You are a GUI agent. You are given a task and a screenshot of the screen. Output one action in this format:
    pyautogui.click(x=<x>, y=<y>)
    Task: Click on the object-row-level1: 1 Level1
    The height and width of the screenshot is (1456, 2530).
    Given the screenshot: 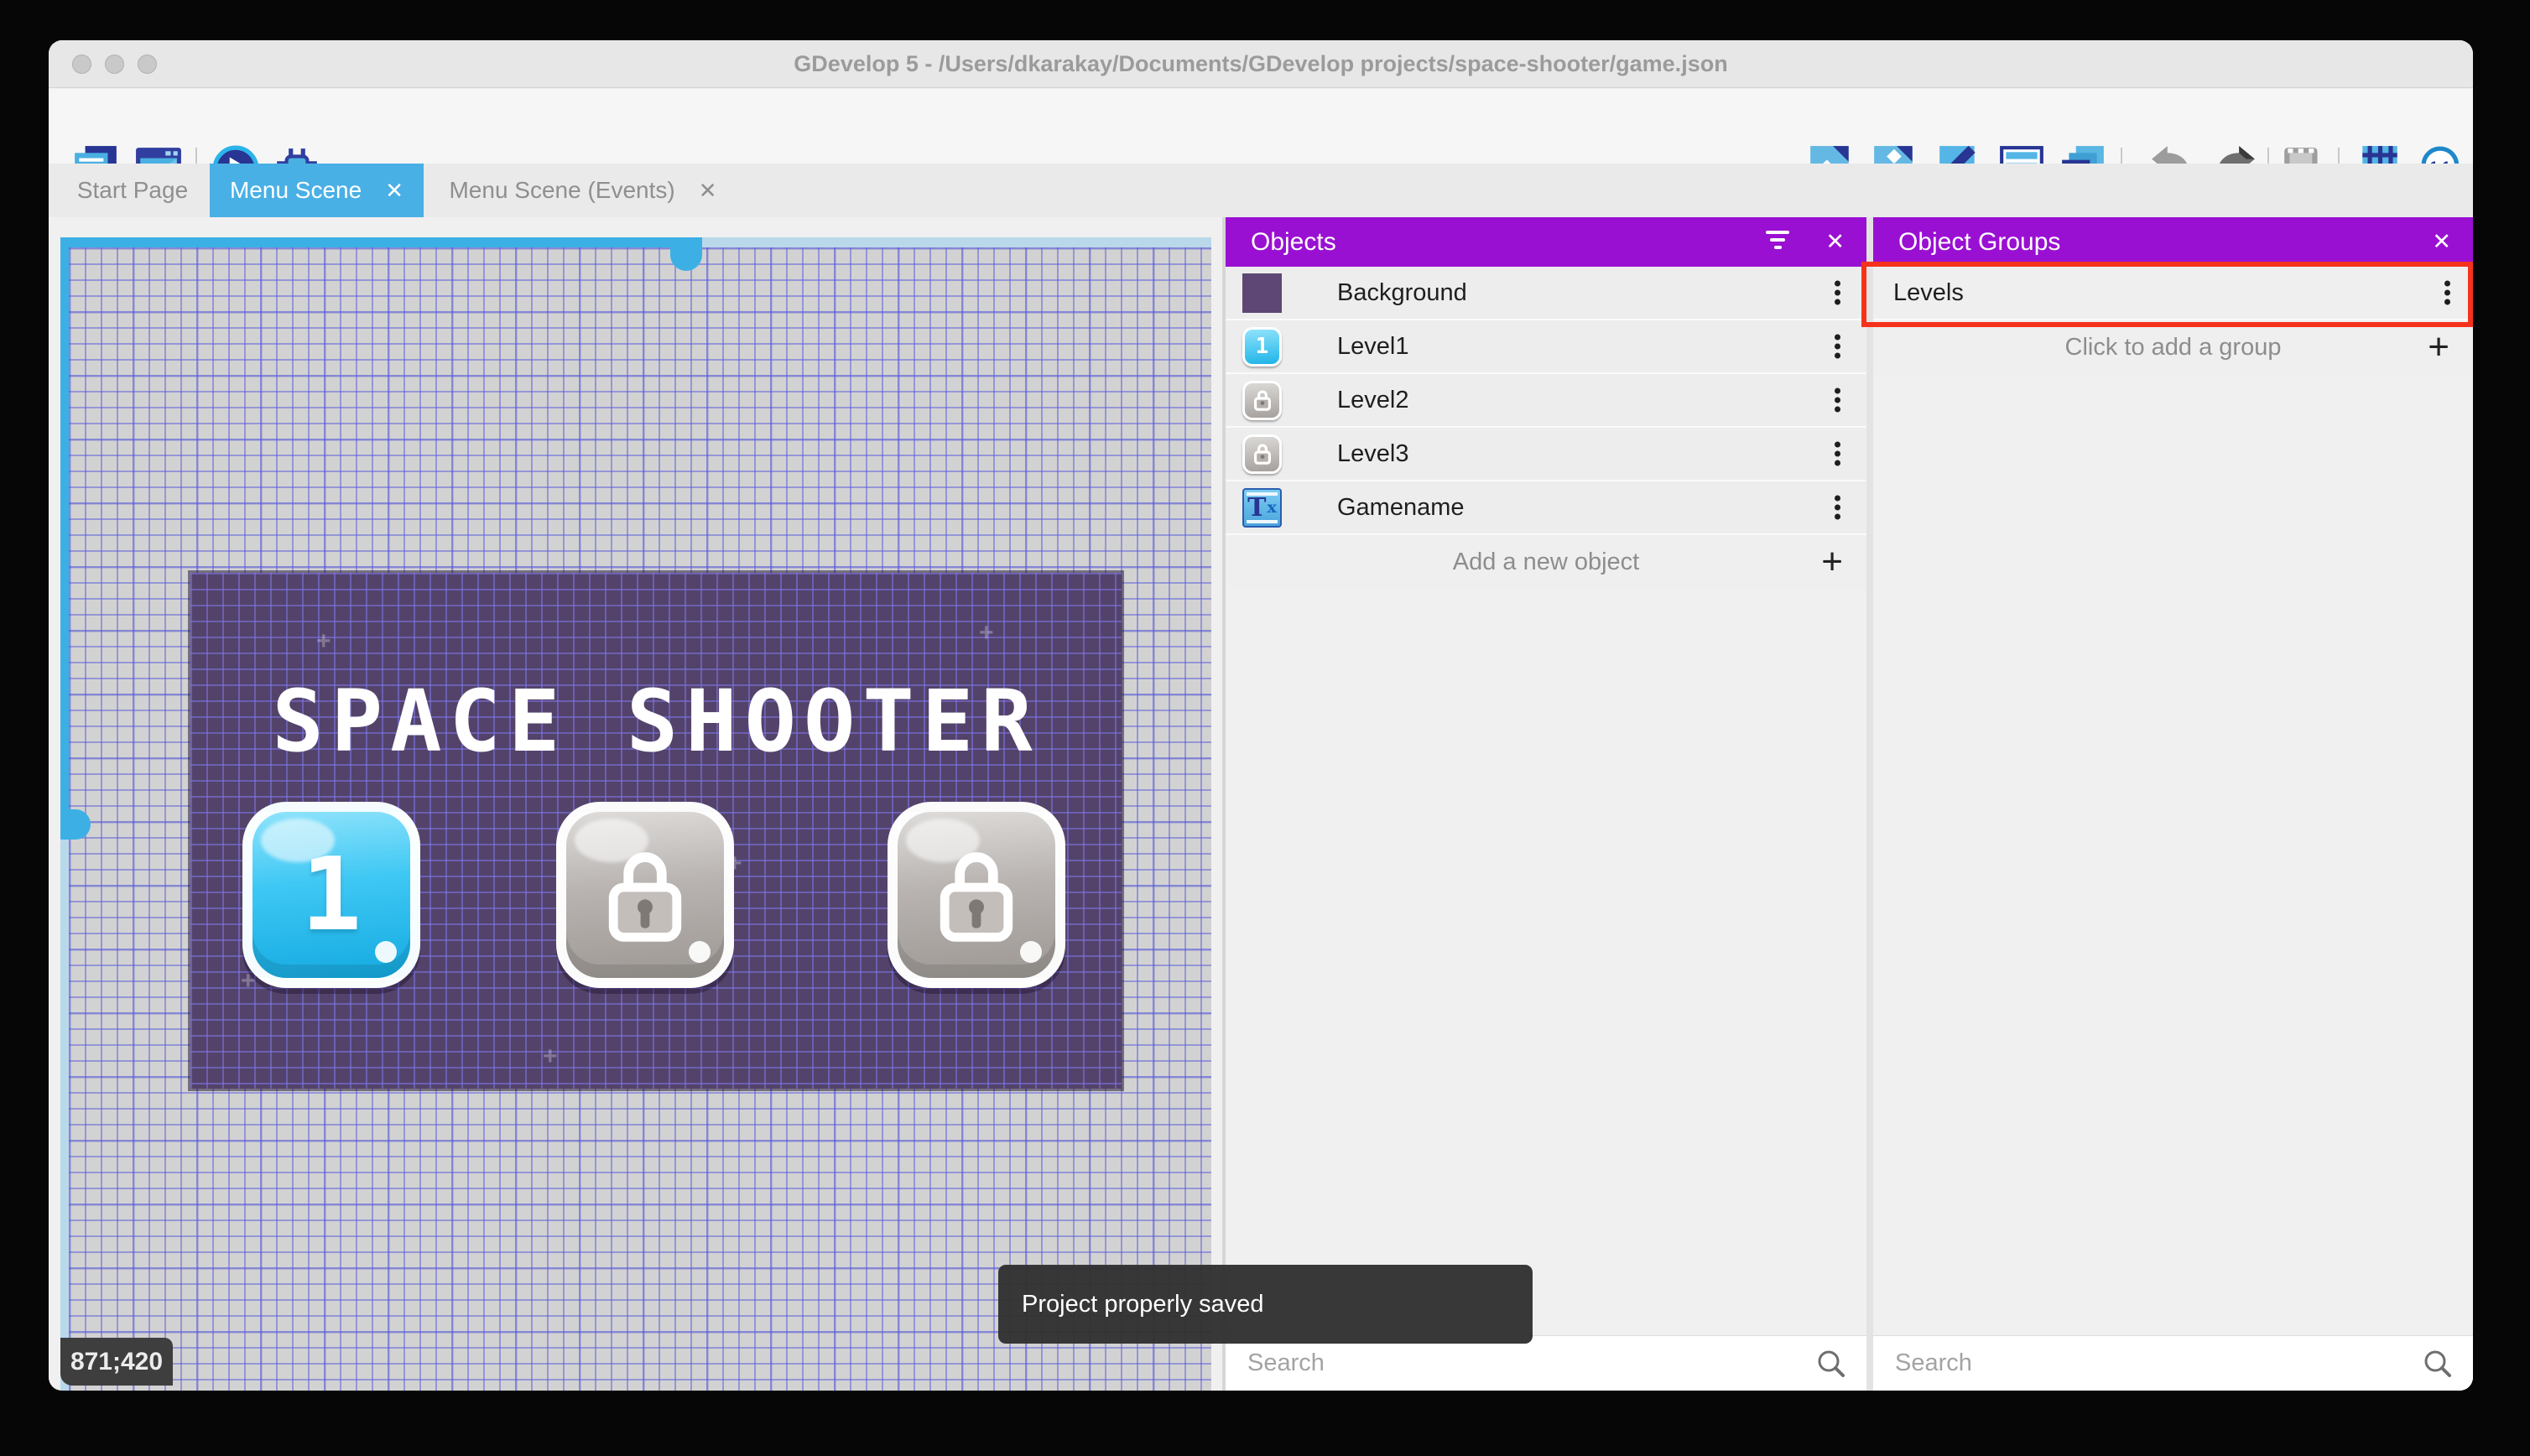 What is the action you would take?
    pyautogui.click(x=1546, y=347)
    